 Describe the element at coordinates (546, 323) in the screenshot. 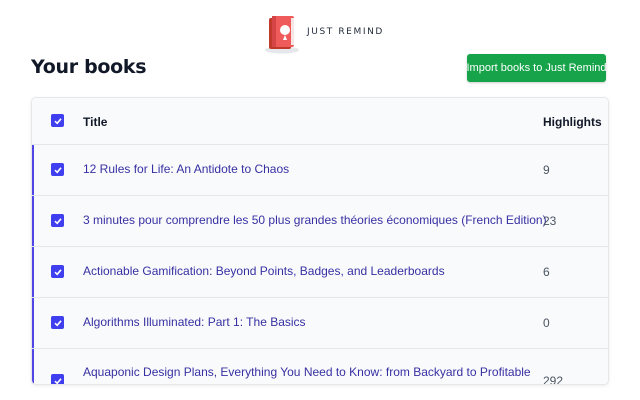

I see `highlight-count: 0` at that location.